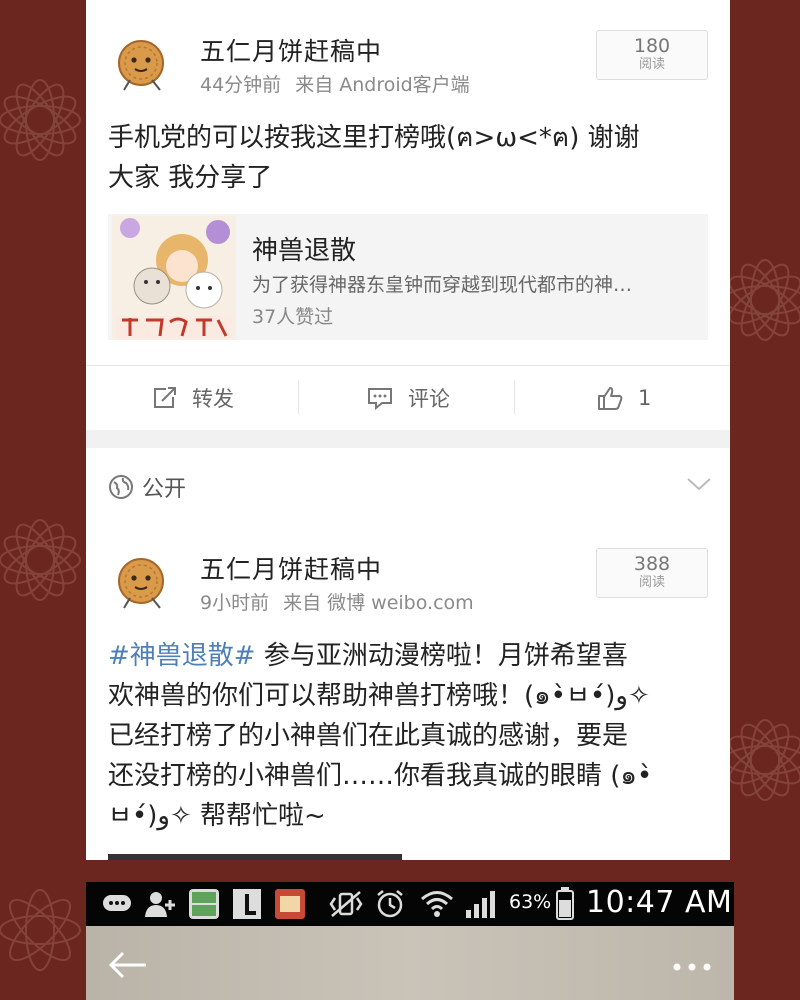 The width and height of the screenshot is (800, 1000). I want to click on post2-text-span: 参与亚洲动漫榜啦！月饼希望喜, so click(441, 656).